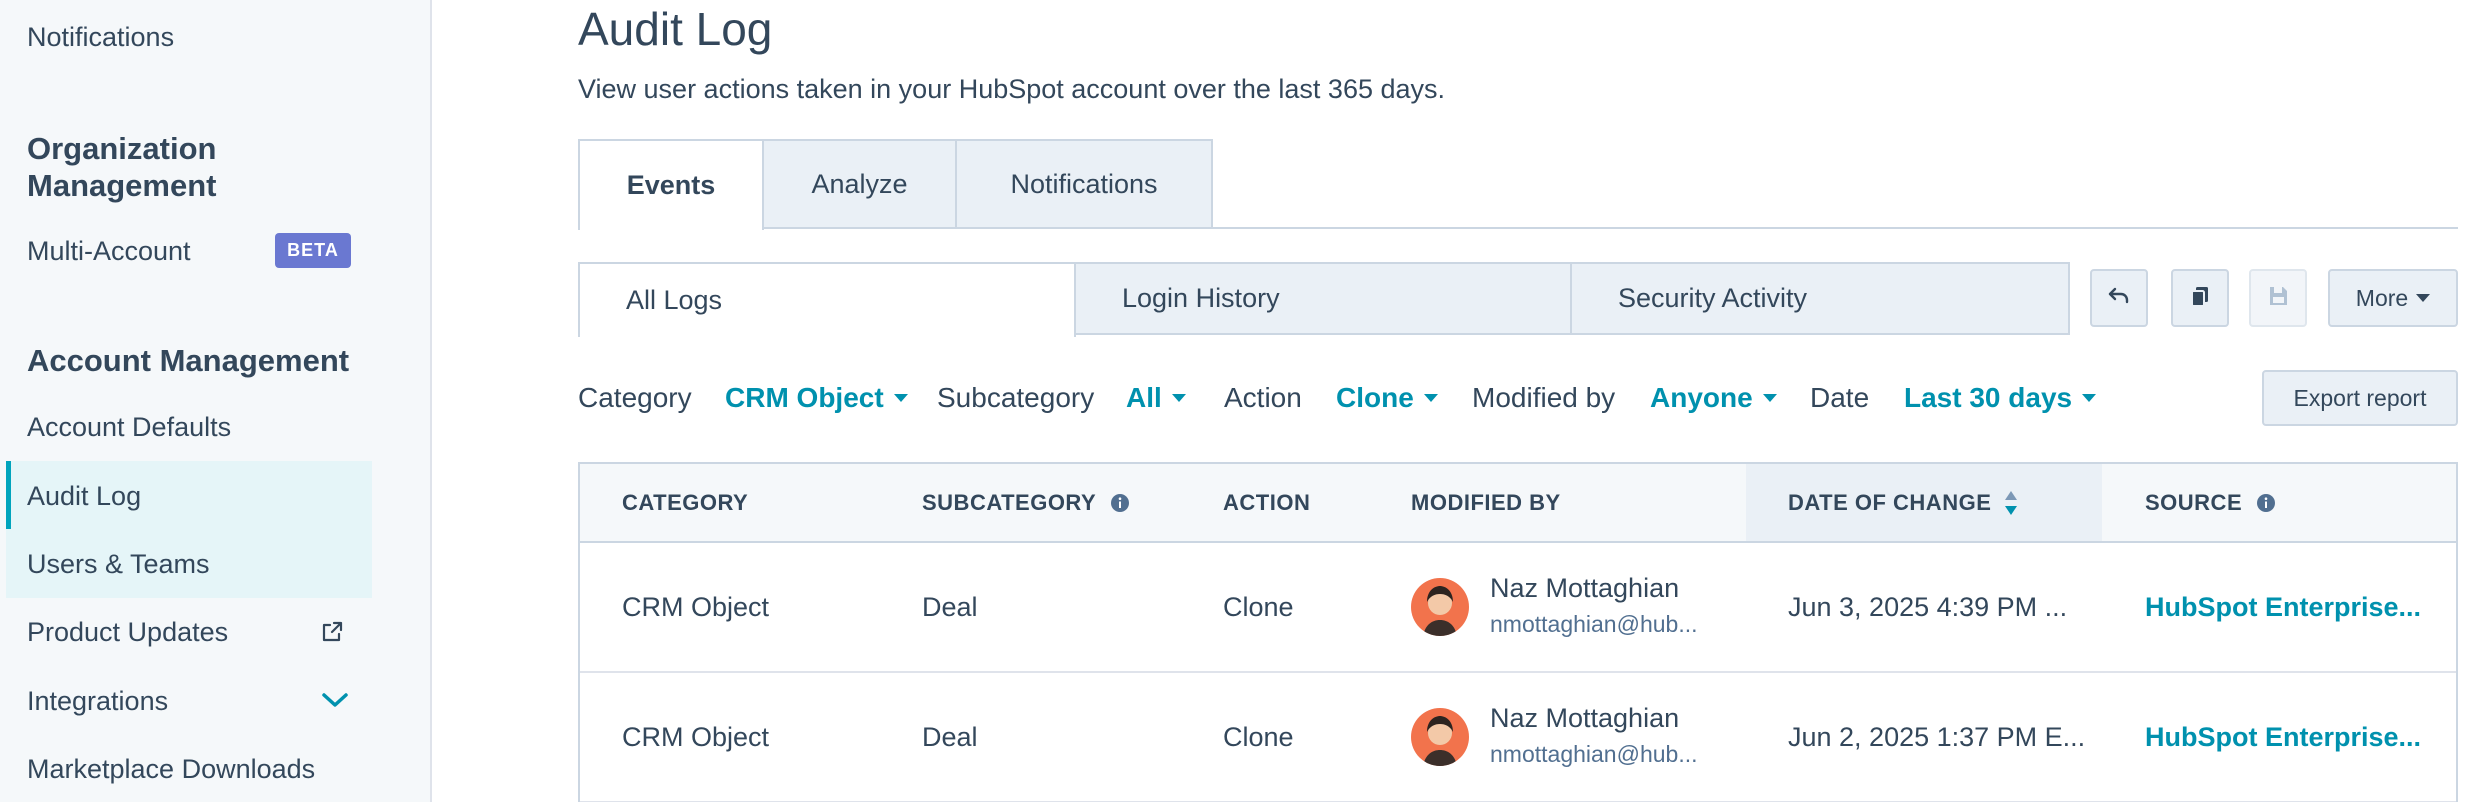 The height and width of the screenshot is (802, 2474). Describe the element at coordinates (1009, 502) in the screenshot. I see `column-header-subcategory-label: SUBCATEGORY` at that location.